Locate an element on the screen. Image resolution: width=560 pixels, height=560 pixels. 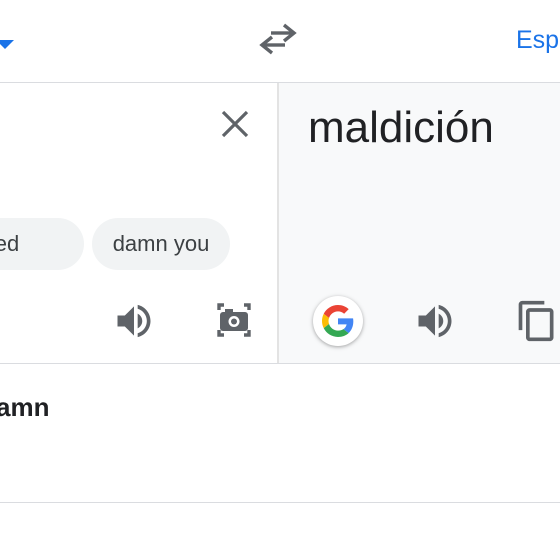
swap-horiz-icon is located at coordinates (278, 39).